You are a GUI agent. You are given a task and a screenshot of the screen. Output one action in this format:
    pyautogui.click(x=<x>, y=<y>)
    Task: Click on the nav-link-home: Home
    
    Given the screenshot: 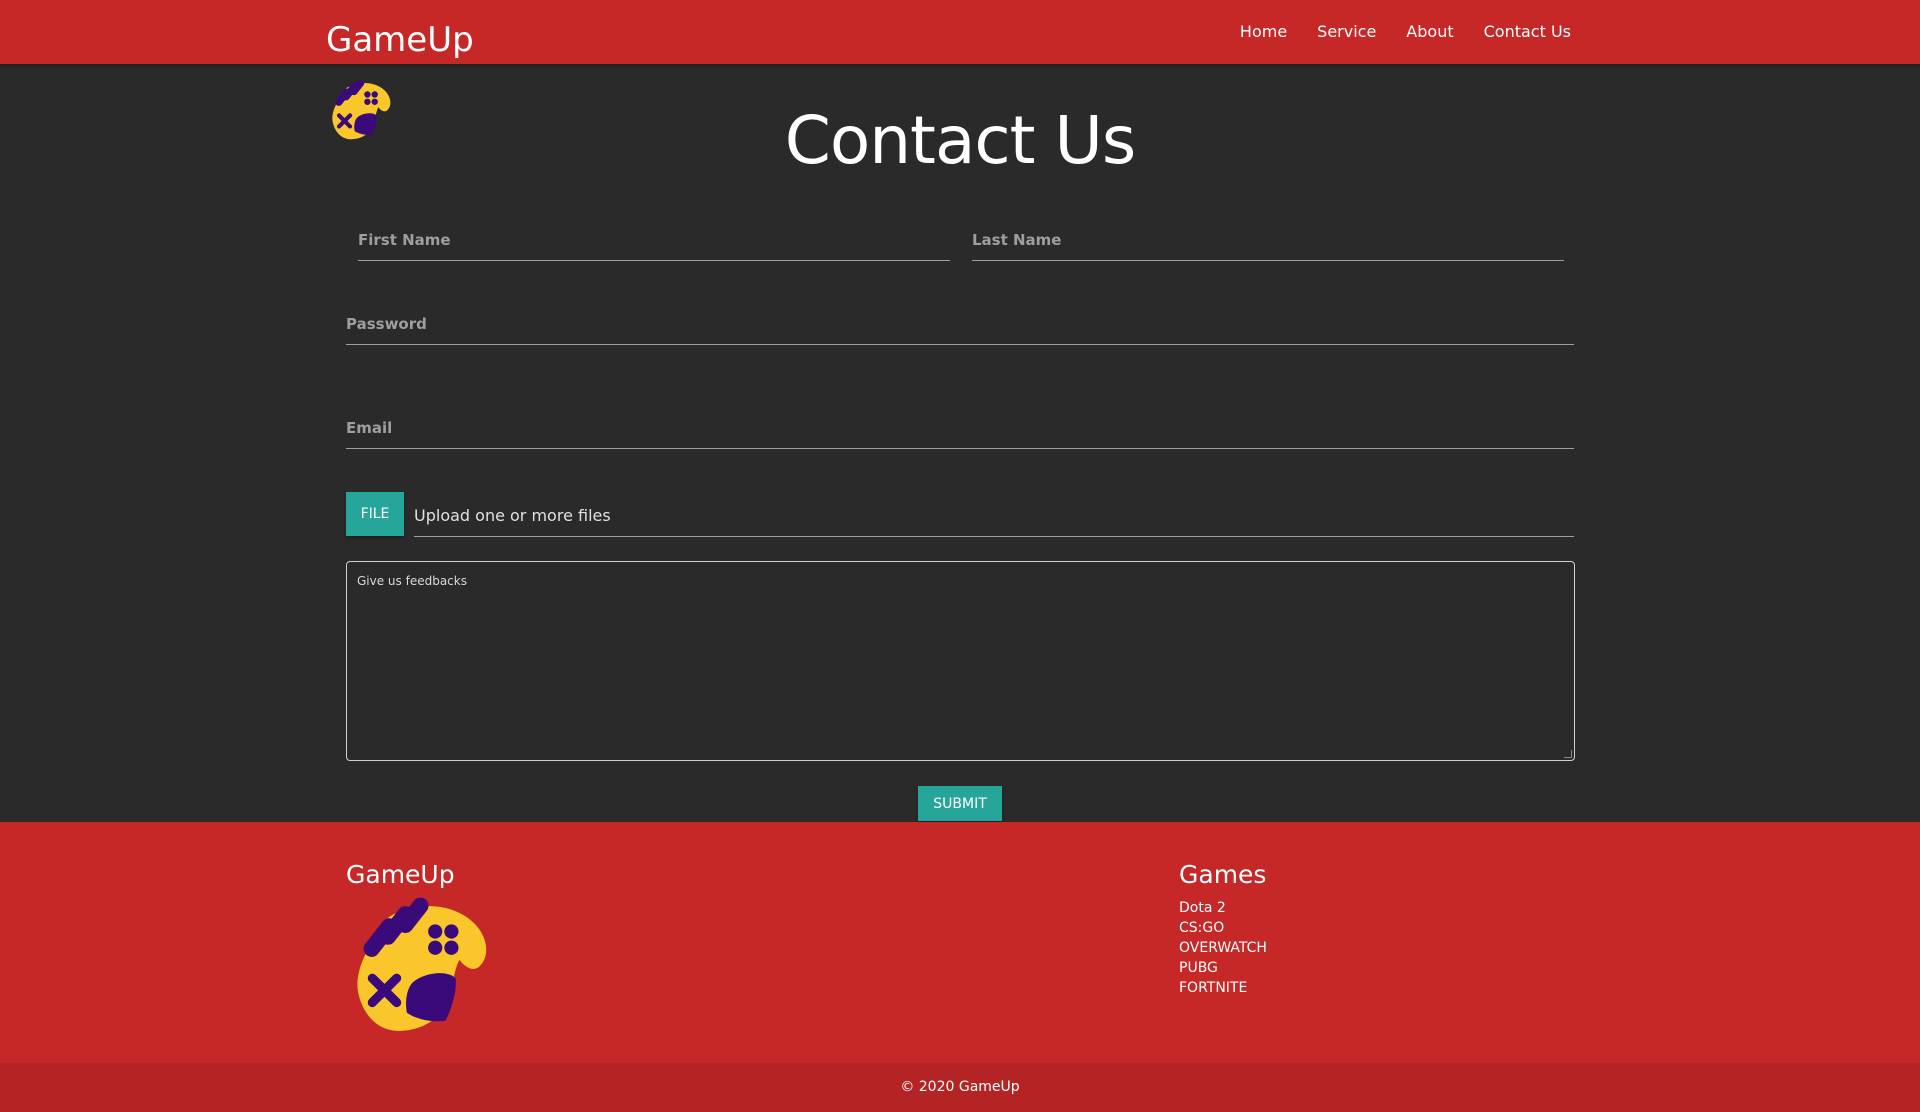 What is the action you would take?
    pyautogui.click(x=1263, y=31)
    